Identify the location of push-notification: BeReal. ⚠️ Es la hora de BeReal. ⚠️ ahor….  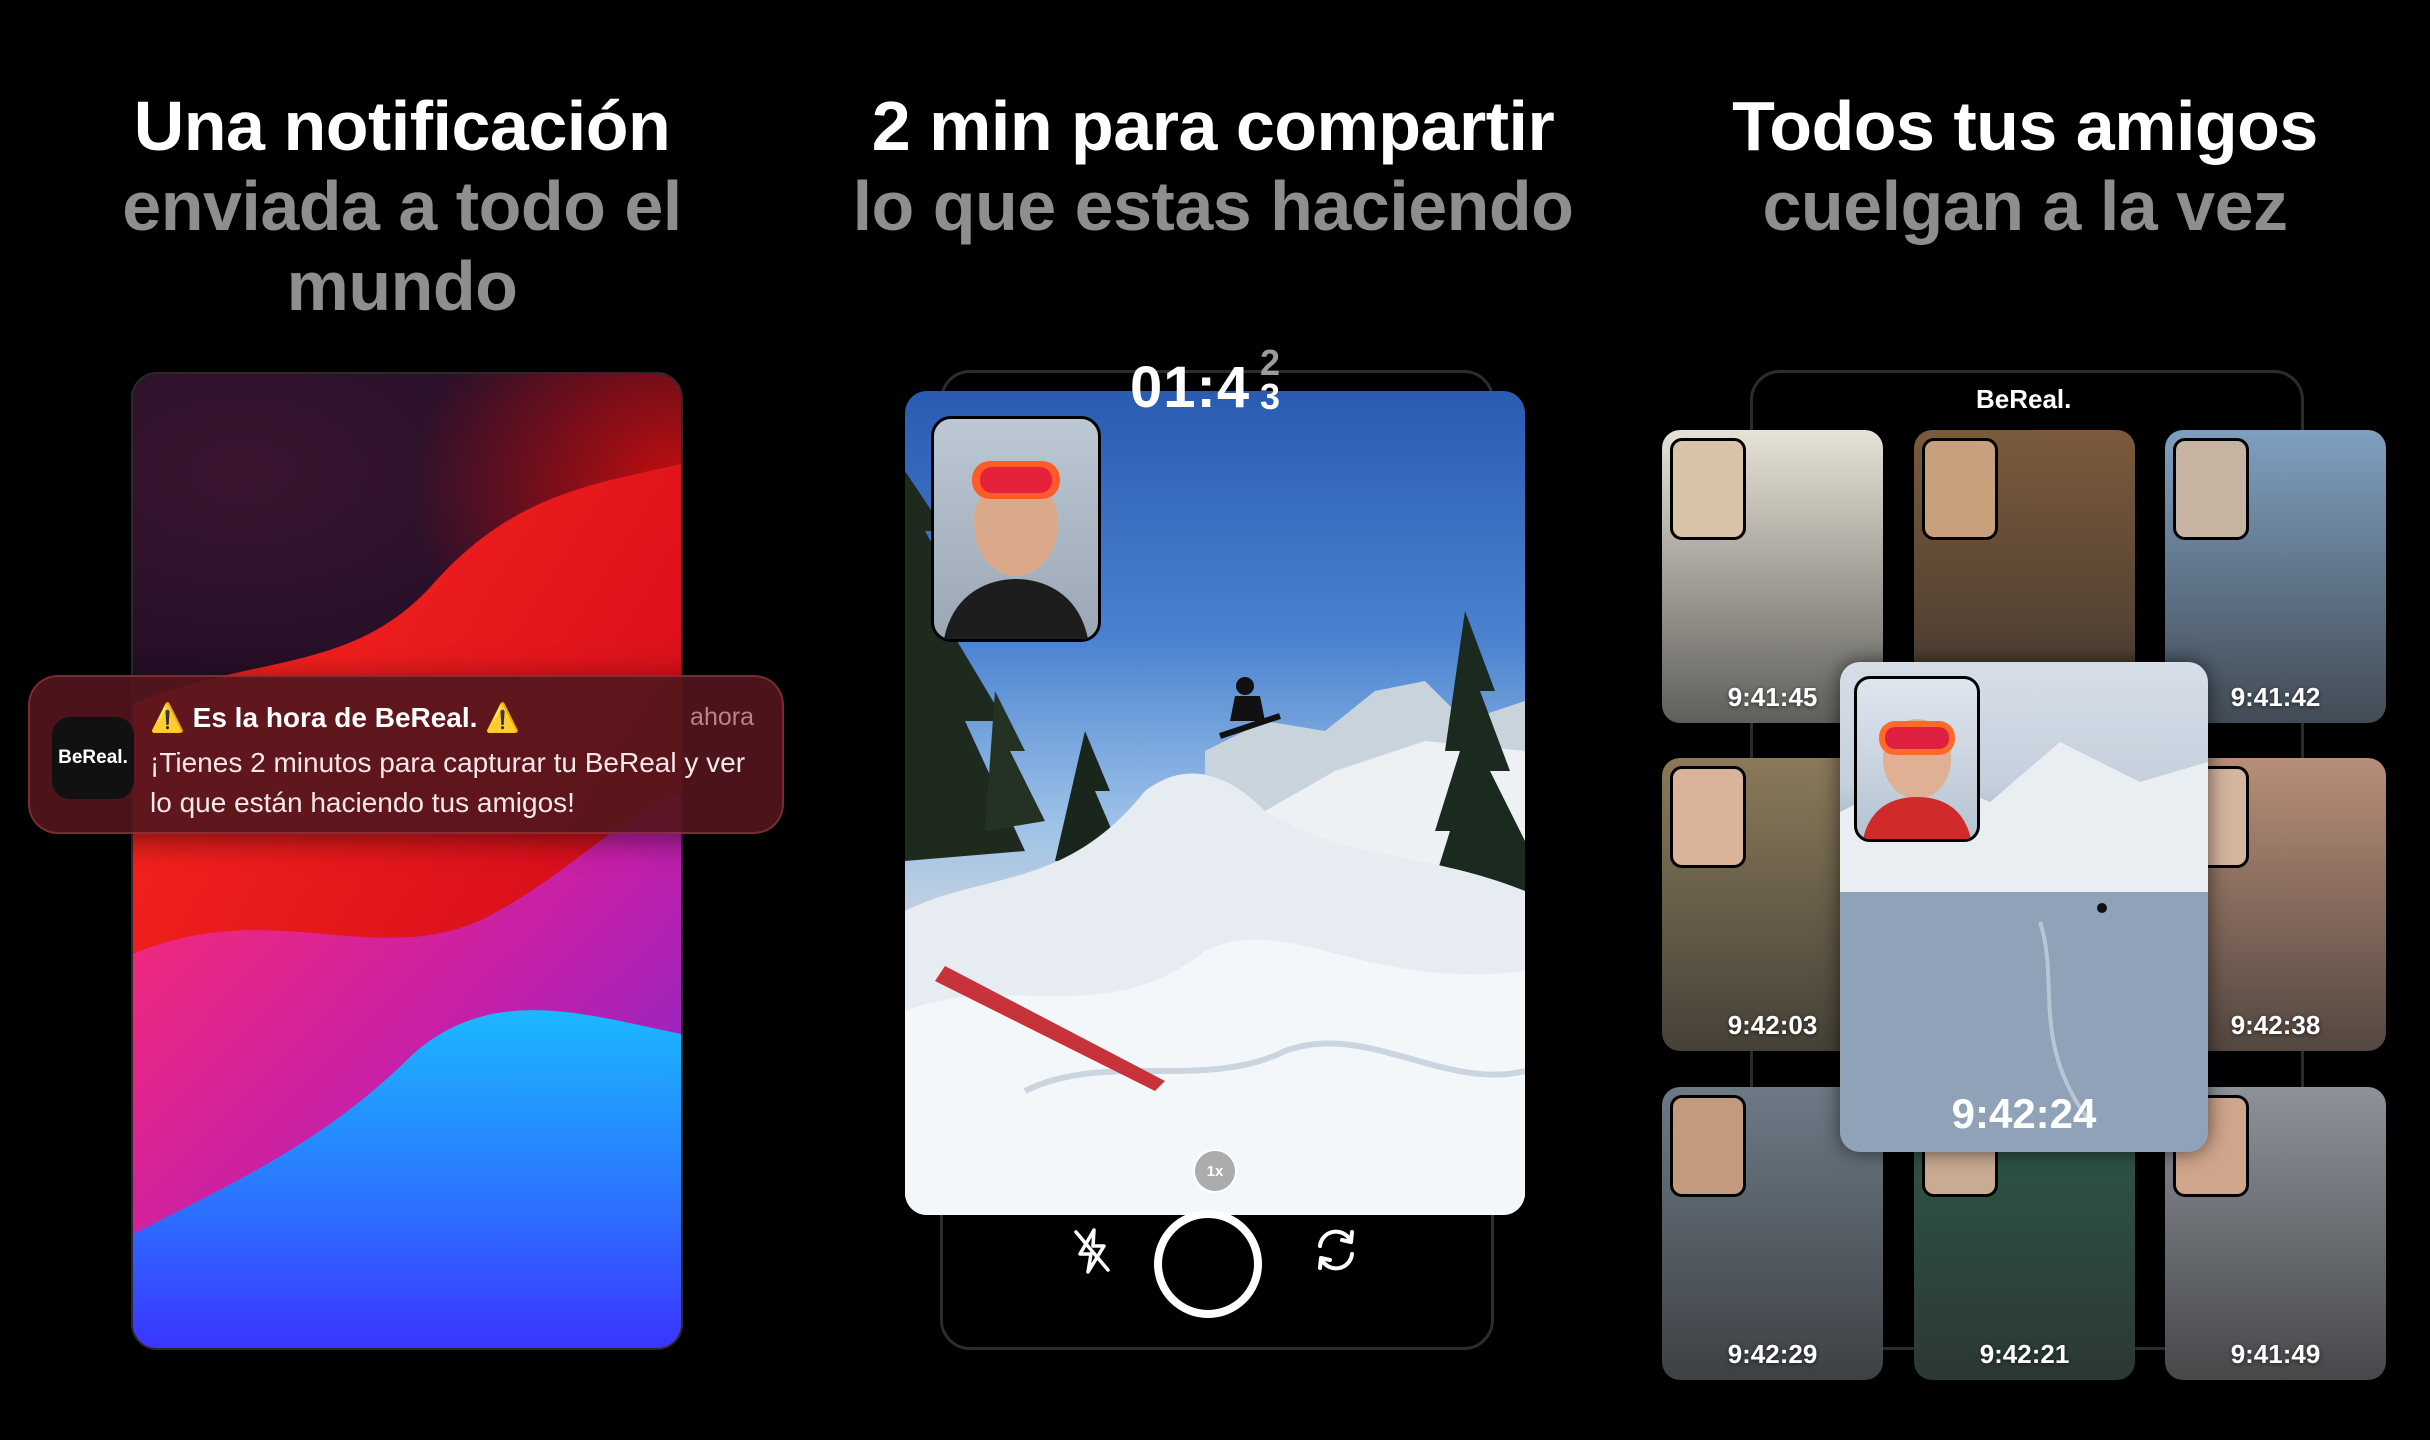
(406, 754).